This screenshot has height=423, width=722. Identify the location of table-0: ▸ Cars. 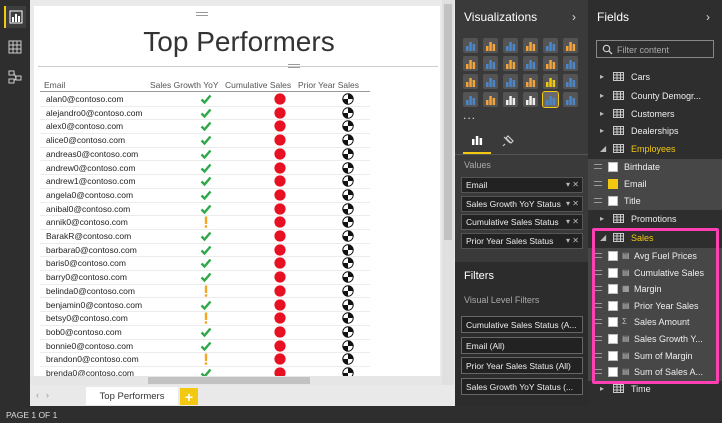
(655, 77).